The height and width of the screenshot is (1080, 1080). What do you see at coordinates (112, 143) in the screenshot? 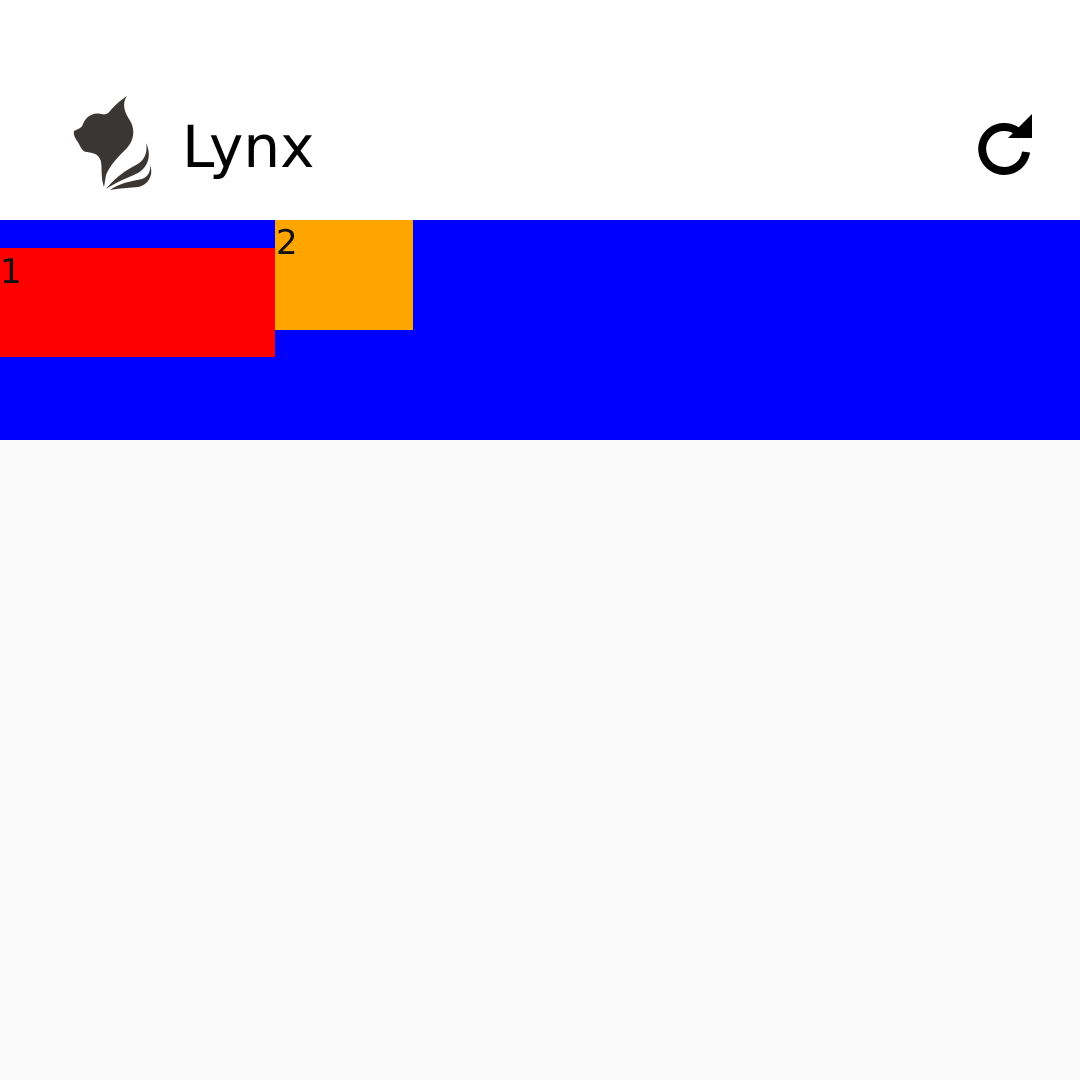
I see `lynx-logo-icon` at bounding box center [112, 143].